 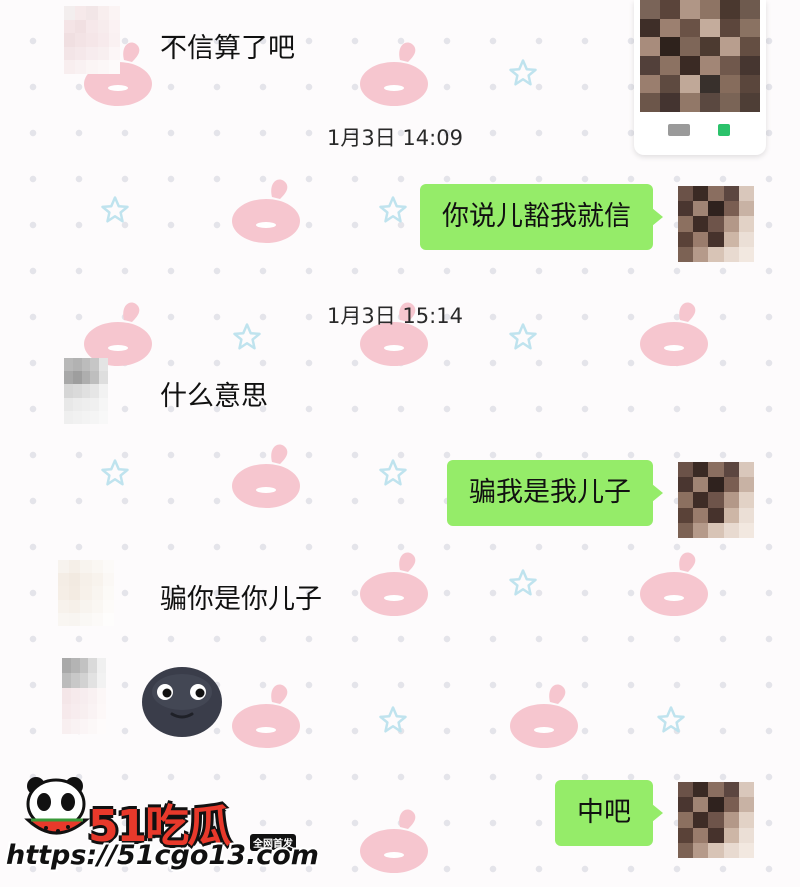 I want to click on dark-round-face-sticker, so click(x=182, y=700).